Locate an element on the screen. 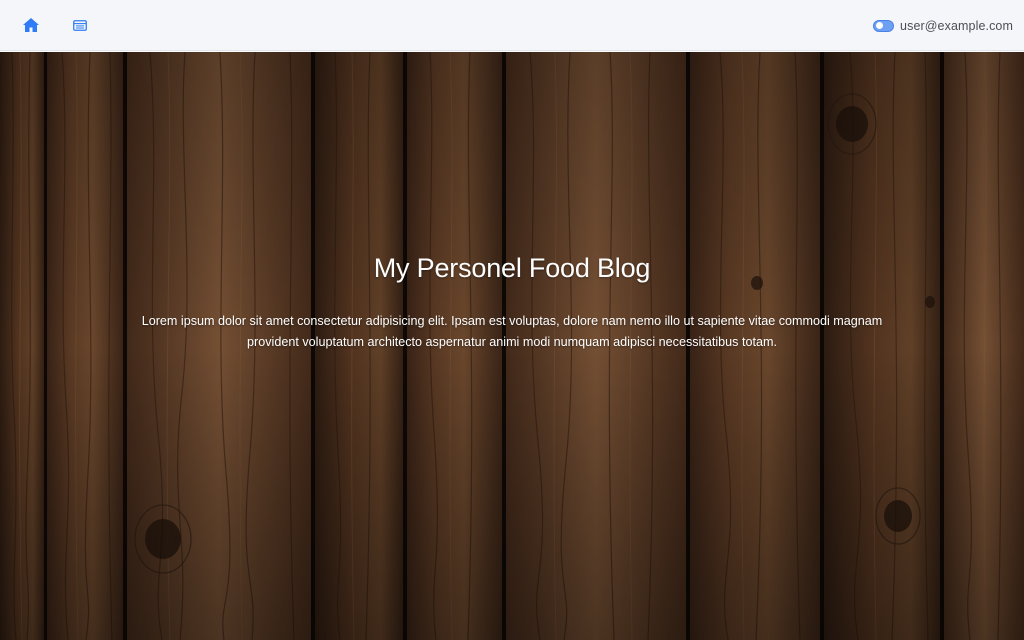  theme-toggle is located at coordinates (884, 25).